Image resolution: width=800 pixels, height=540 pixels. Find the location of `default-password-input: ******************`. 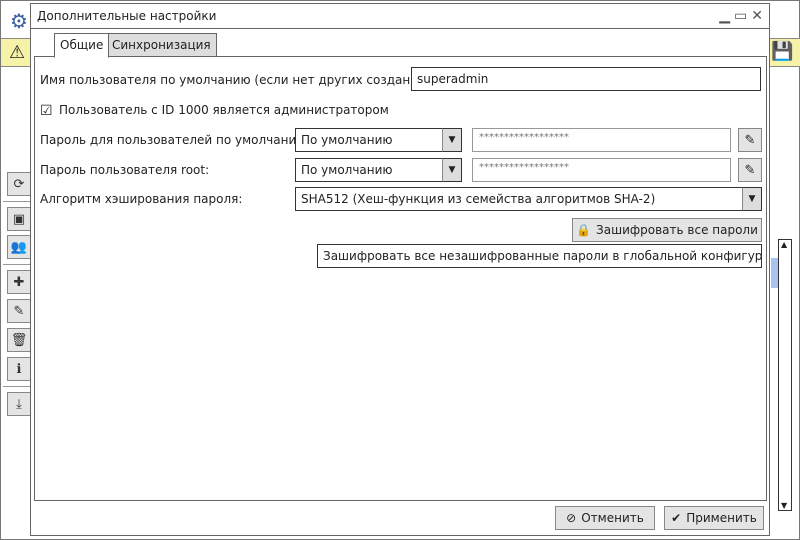

default-password-input: ****************** is located at coordinates (601, 140).